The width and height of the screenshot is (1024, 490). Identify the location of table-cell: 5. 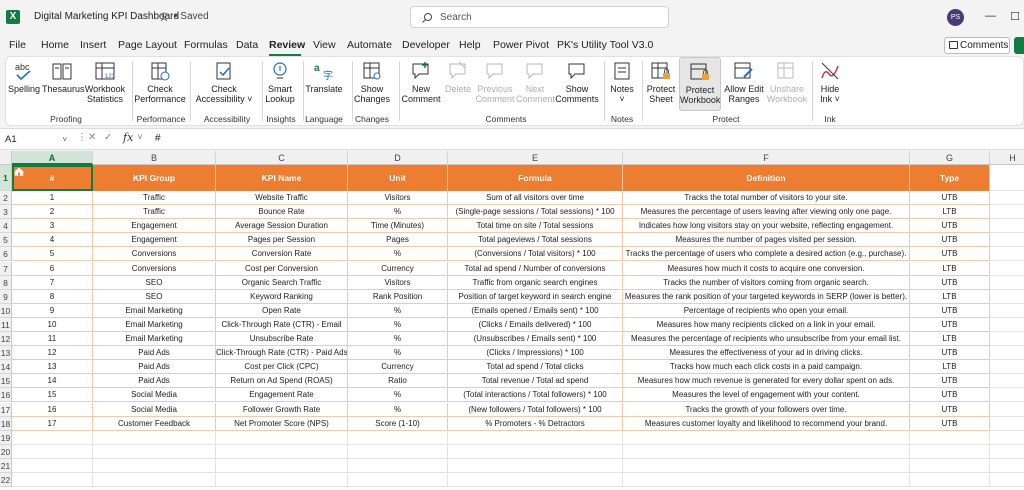
(52, 254).